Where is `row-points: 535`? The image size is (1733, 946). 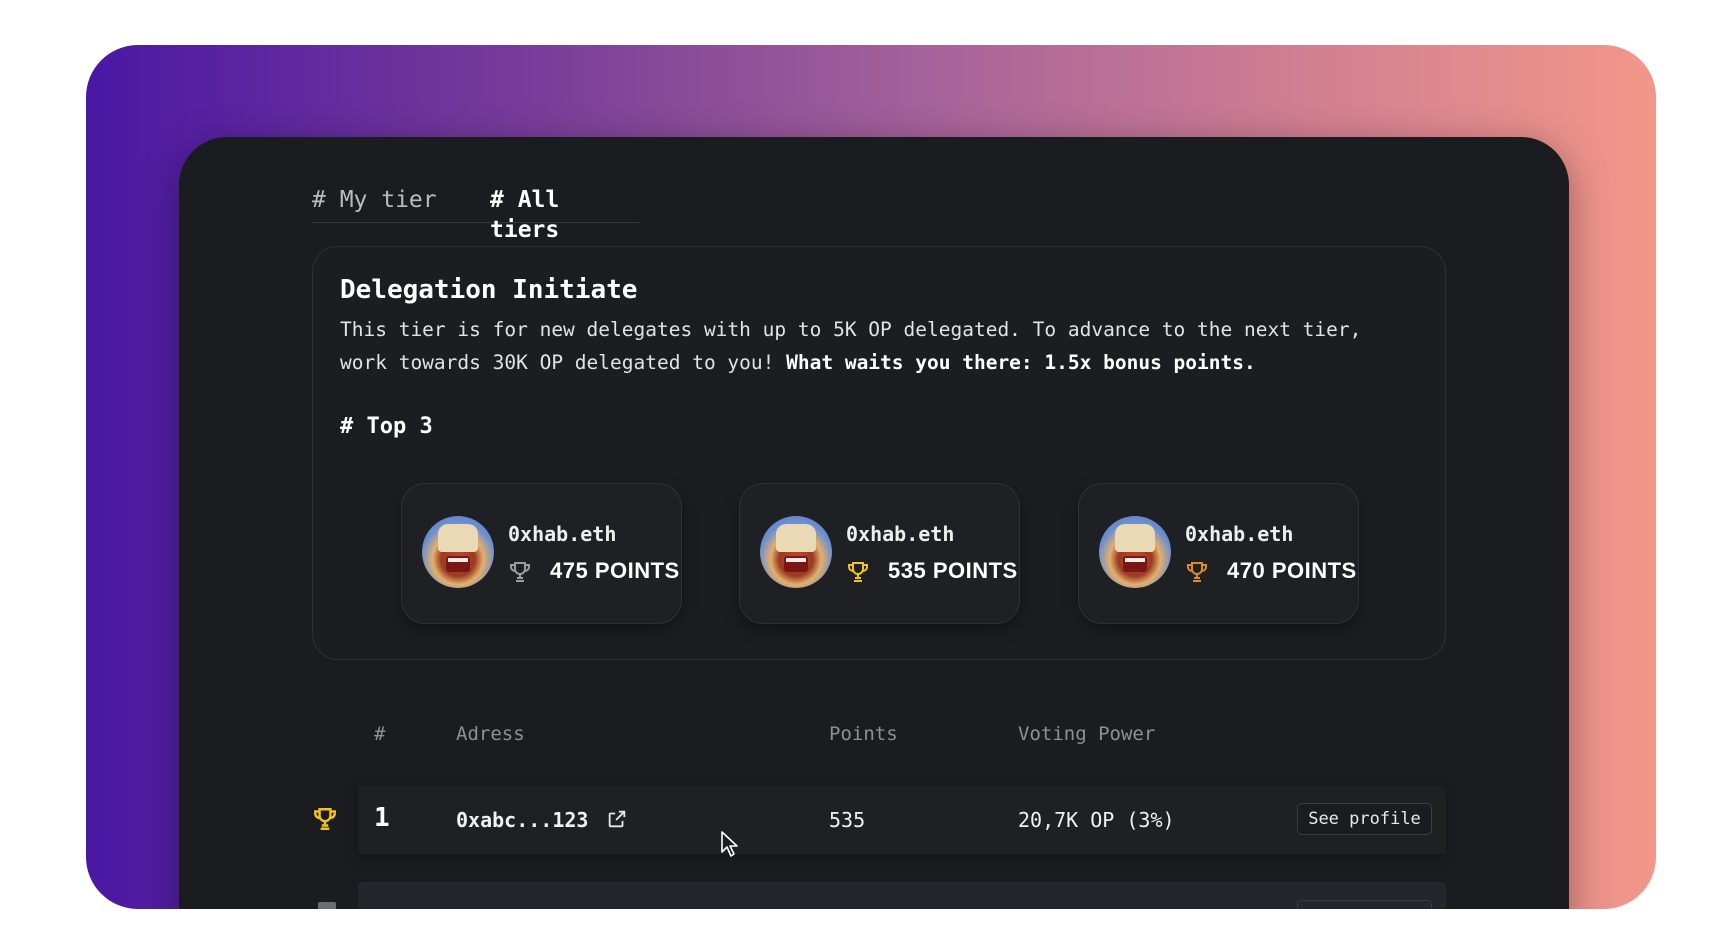 row-points: 535 is located at coordinates (847, 820).